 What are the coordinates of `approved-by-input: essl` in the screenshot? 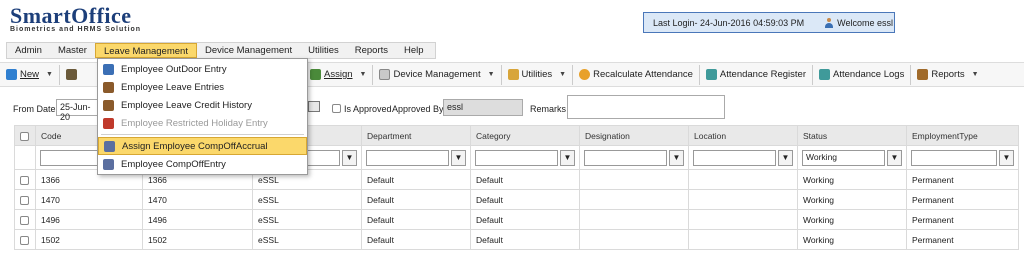 It's located at (483, 107).